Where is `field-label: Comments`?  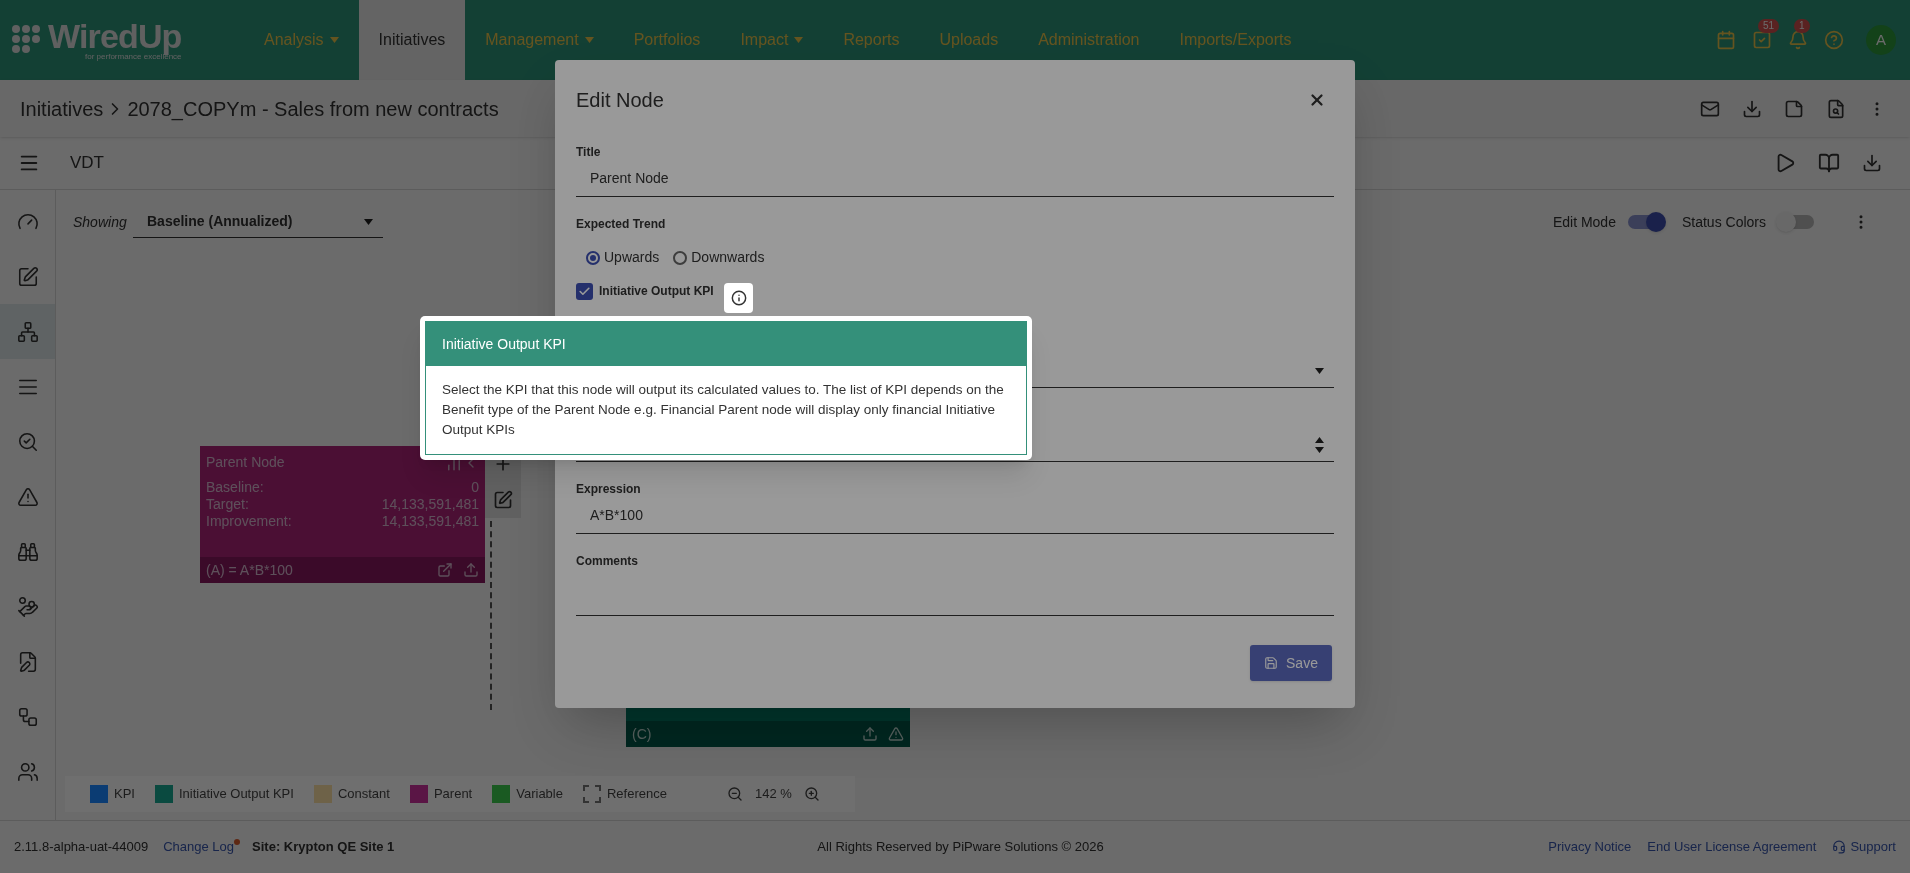
field-label: Comments is located at coordinates (607, 561).